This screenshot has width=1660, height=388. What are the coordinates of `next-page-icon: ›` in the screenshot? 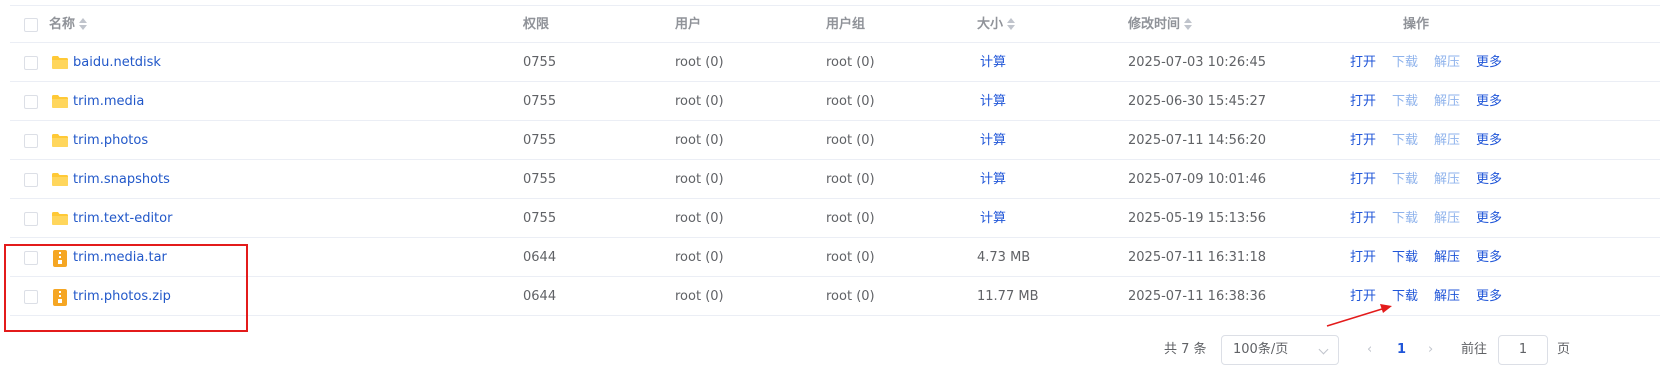 It's located at (1430, 350).